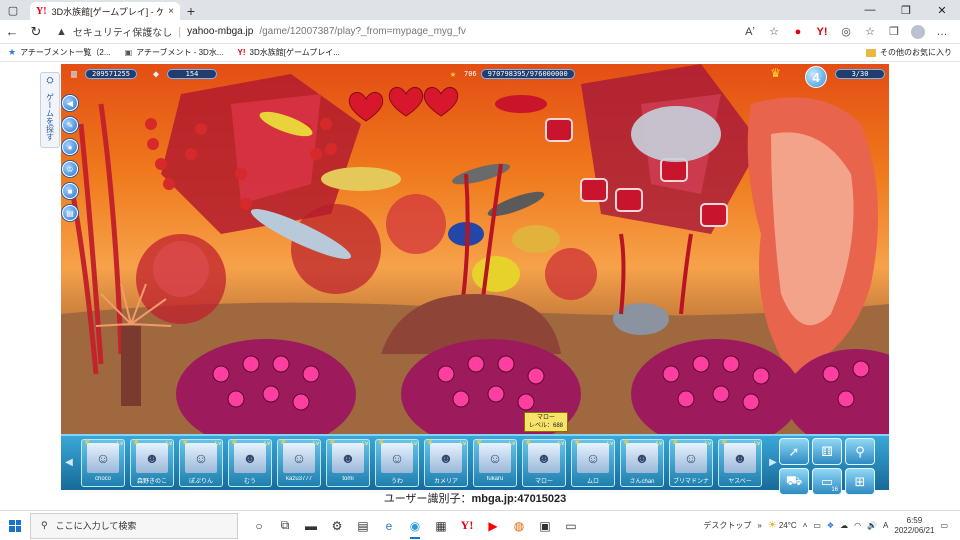 Image resolution: width=960 pixels, height=540 pixels. What do you see at coordinates (415, 525) in the screenshot?
I see `edge-icon: ◉` at bounding box center [415, 525].